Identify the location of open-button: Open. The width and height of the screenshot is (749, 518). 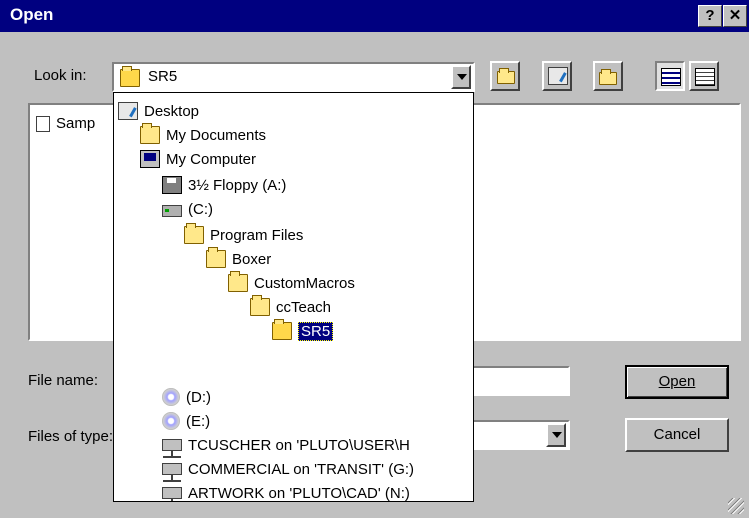
(677, 382).